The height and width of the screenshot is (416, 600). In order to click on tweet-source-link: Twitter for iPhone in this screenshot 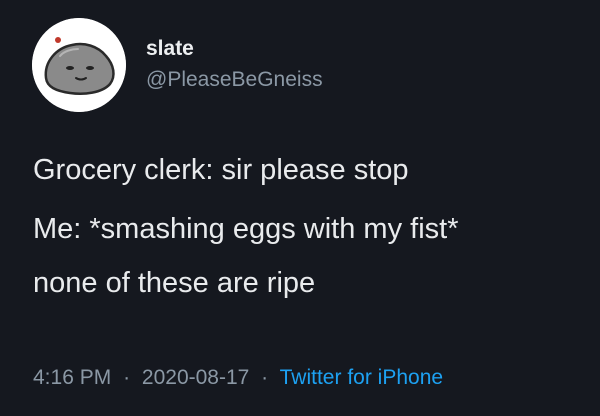, I will do `click(361, 377)`.